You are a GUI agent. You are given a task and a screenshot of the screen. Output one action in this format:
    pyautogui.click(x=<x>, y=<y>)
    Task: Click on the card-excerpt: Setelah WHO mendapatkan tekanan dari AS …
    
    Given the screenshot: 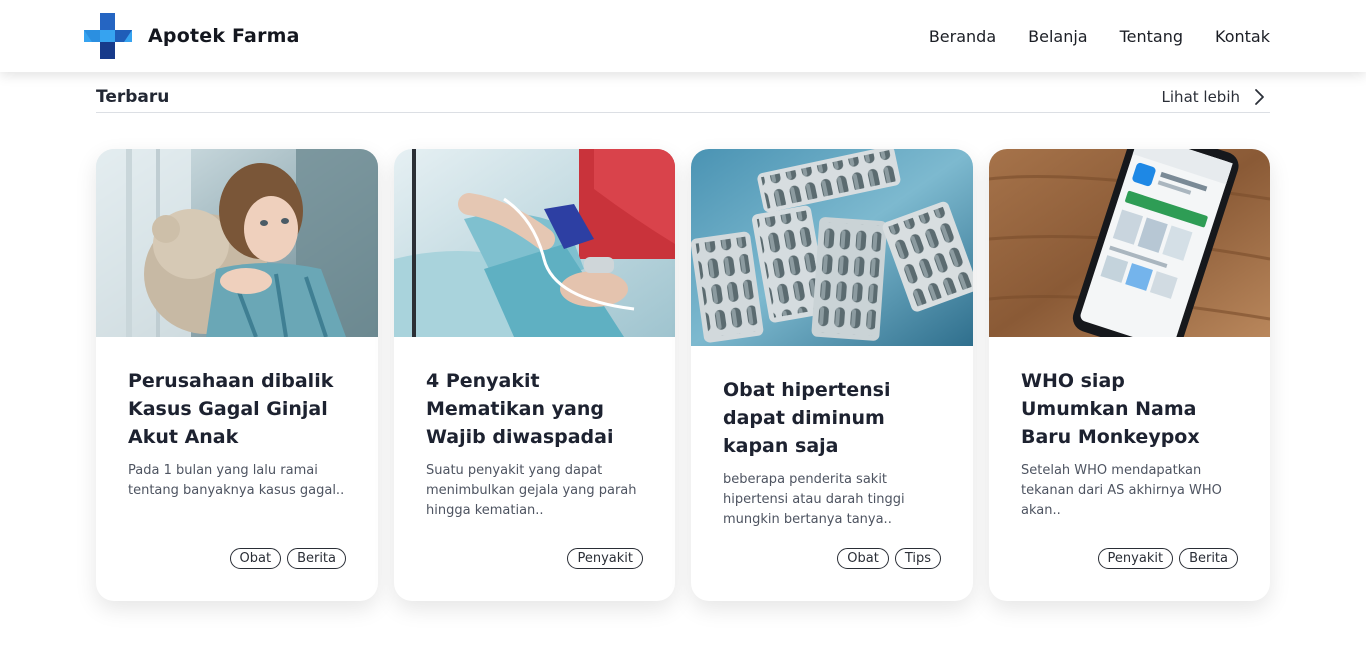 What is the action you would take?
    pyautogui.click(x=1121, y=490)
    